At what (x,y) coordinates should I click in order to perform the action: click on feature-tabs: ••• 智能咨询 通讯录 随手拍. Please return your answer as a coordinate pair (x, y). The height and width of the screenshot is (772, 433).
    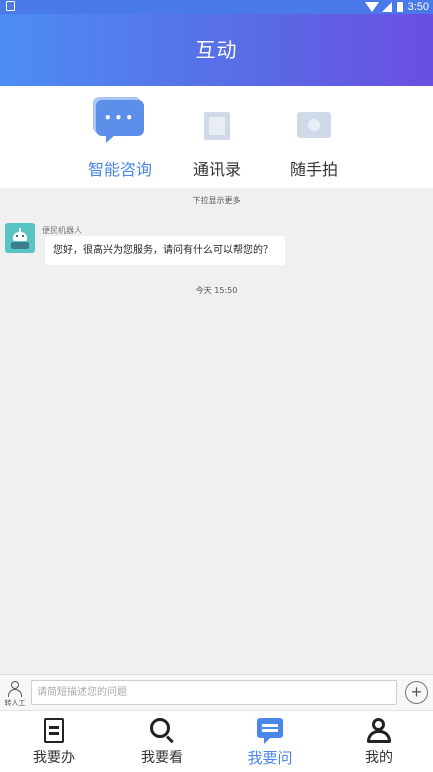
    Looking at the image, I should click on (216, 137).